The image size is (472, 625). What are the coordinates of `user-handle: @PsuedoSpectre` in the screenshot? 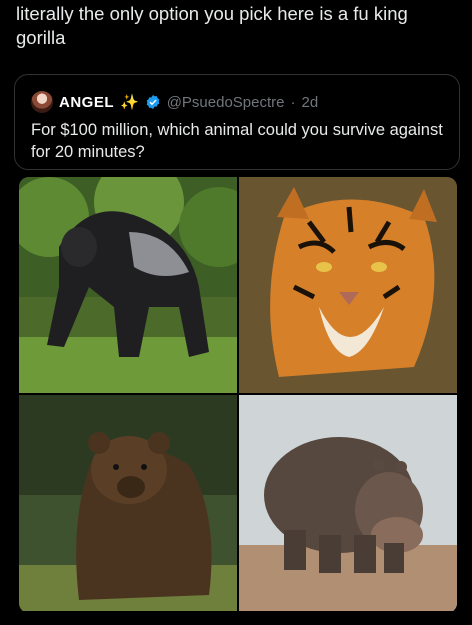 It's located at (226, 102).